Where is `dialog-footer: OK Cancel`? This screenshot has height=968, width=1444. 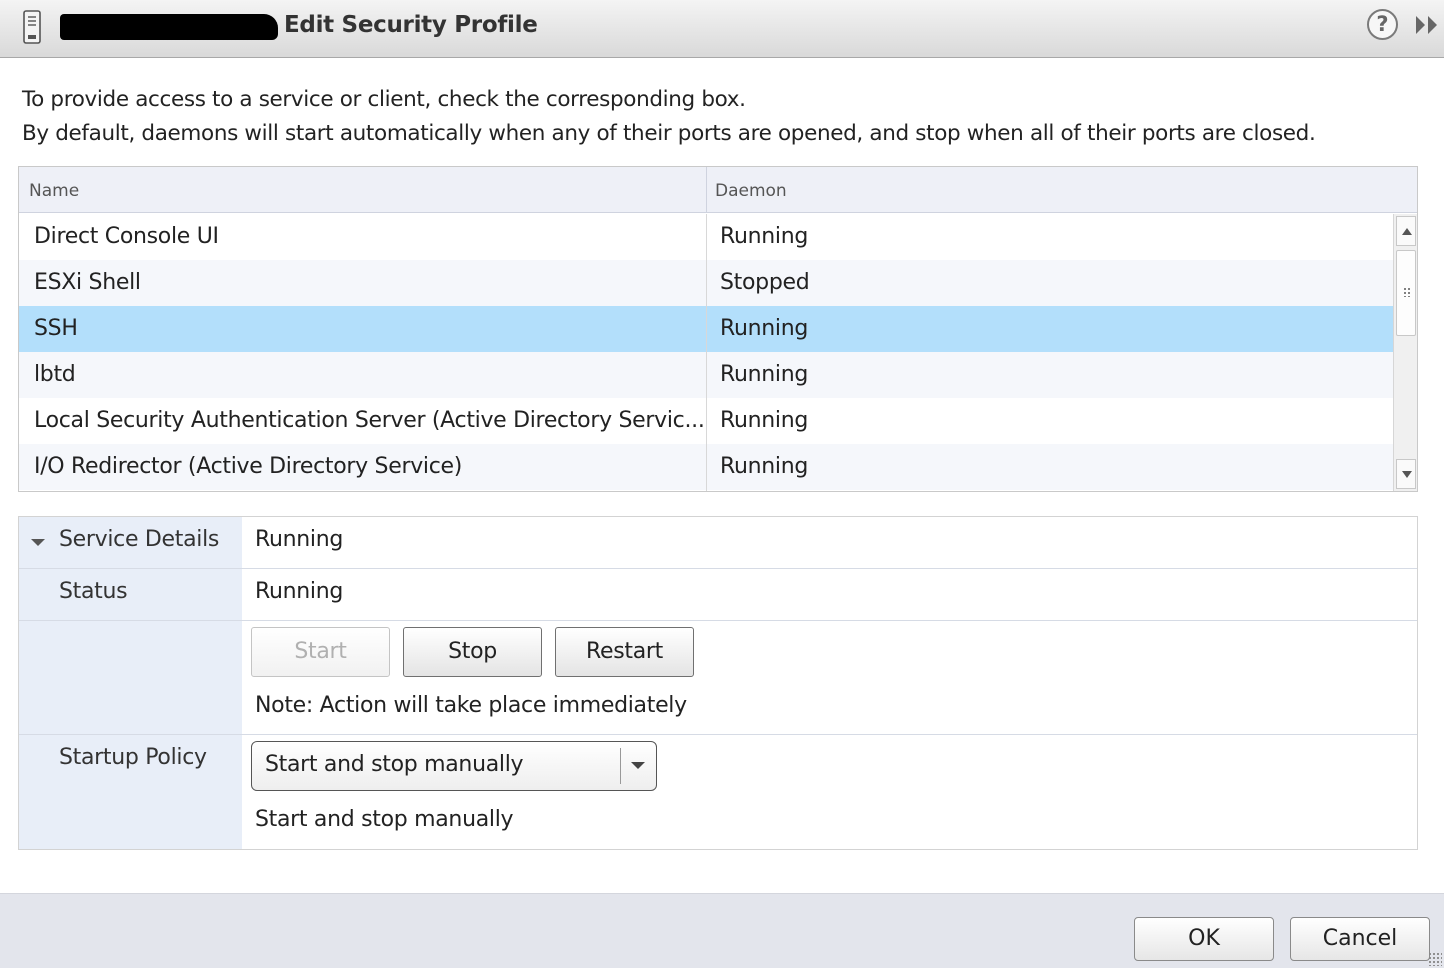
dialog-footer: OK Cancel is located at coordinates (722, 930).